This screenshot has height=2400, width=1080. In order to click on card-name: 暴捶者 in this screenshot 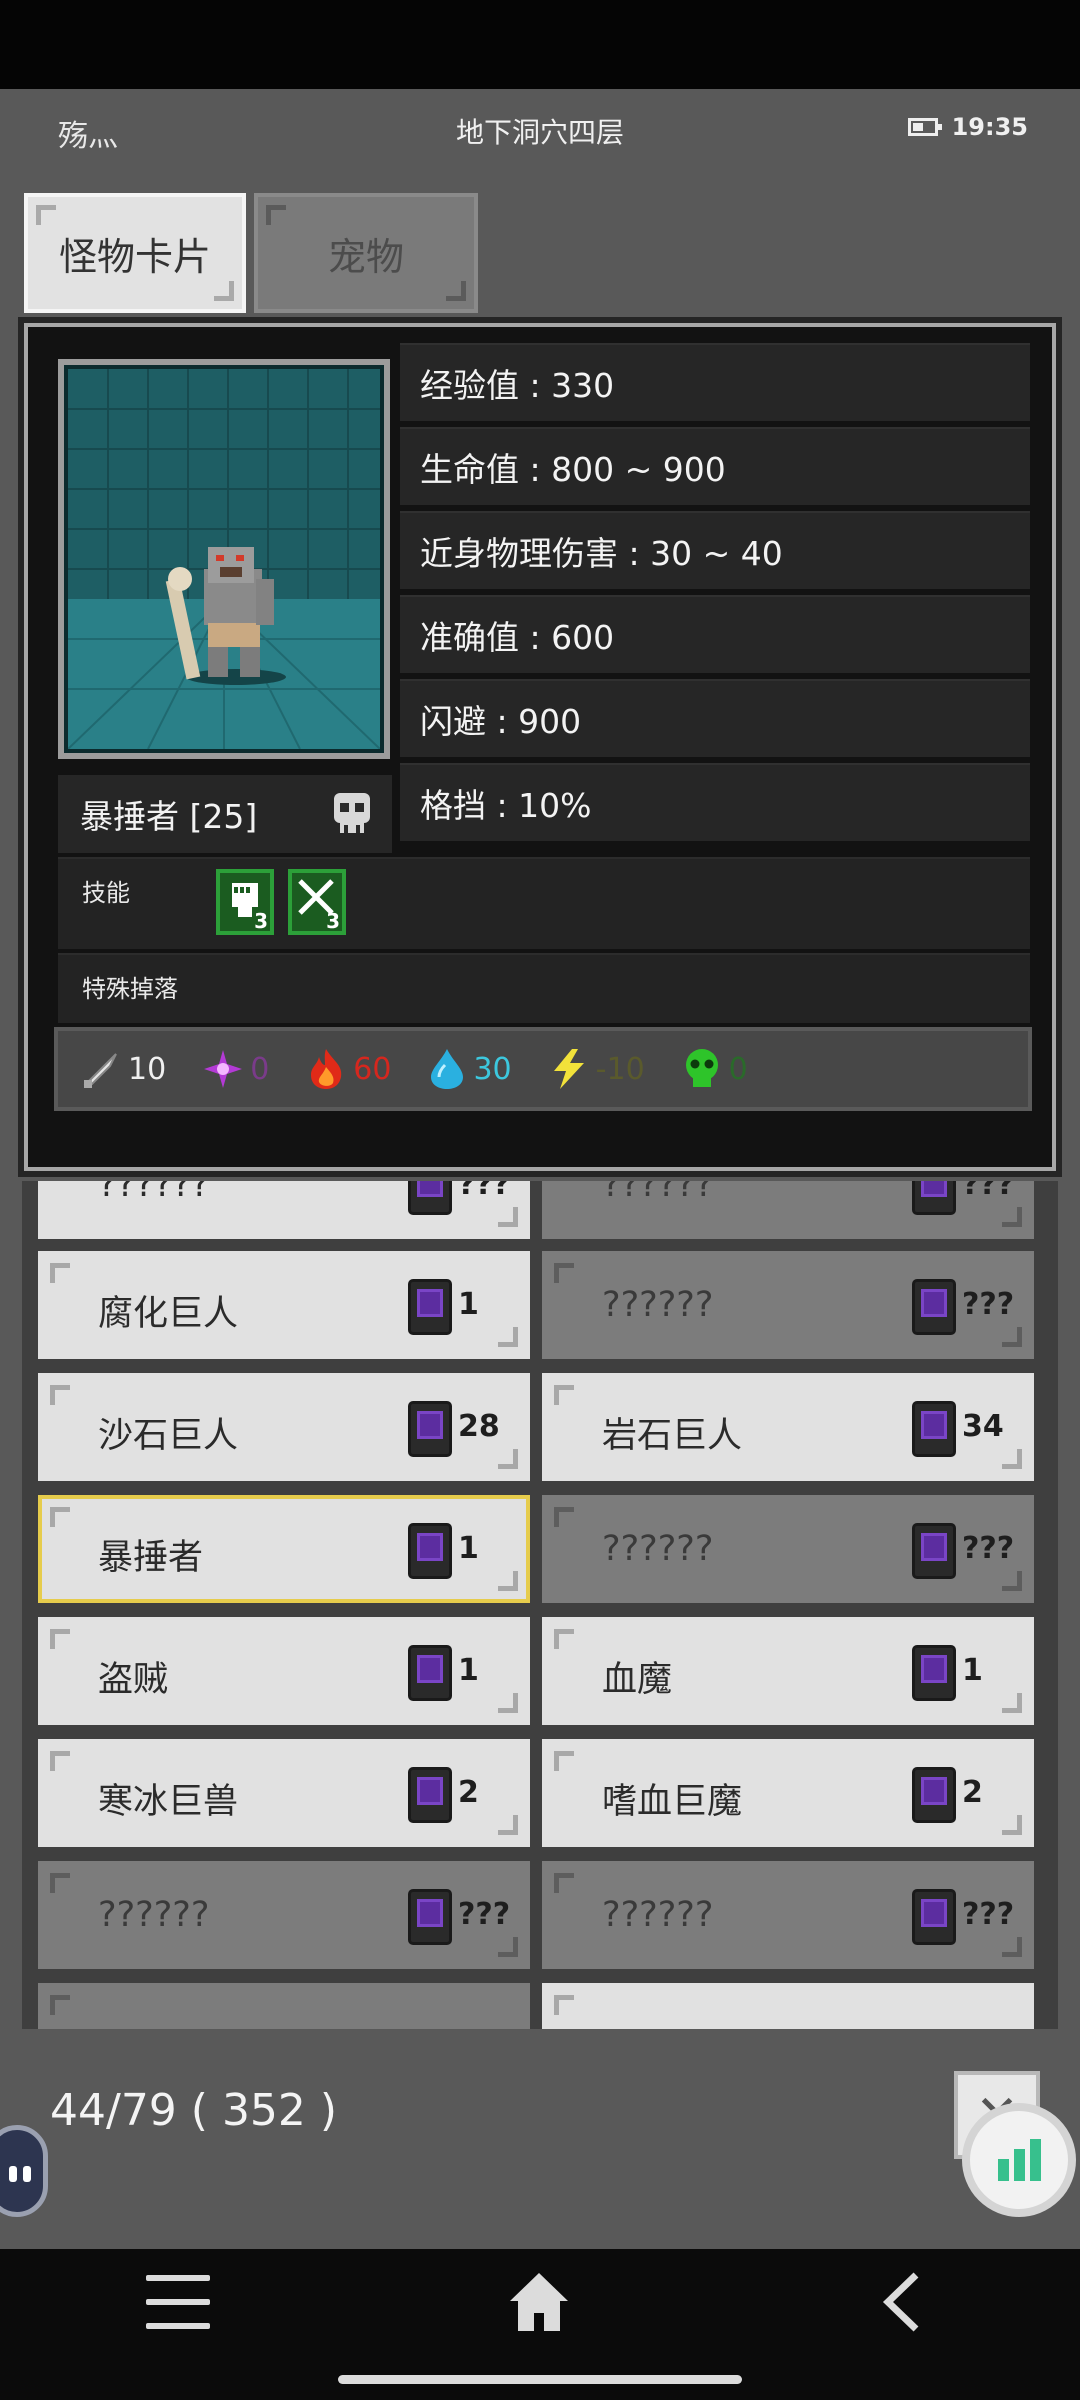, I will do `click(151, 1558)`.